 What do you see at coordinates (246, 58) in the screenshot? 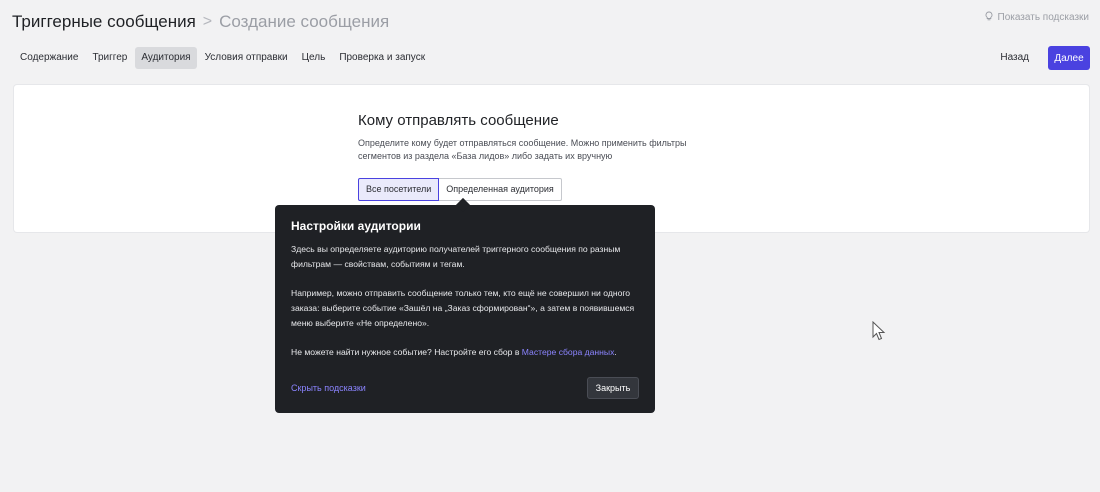
I see `tab-send-conditions: Условия отправки` at bounding box center [246, 58].